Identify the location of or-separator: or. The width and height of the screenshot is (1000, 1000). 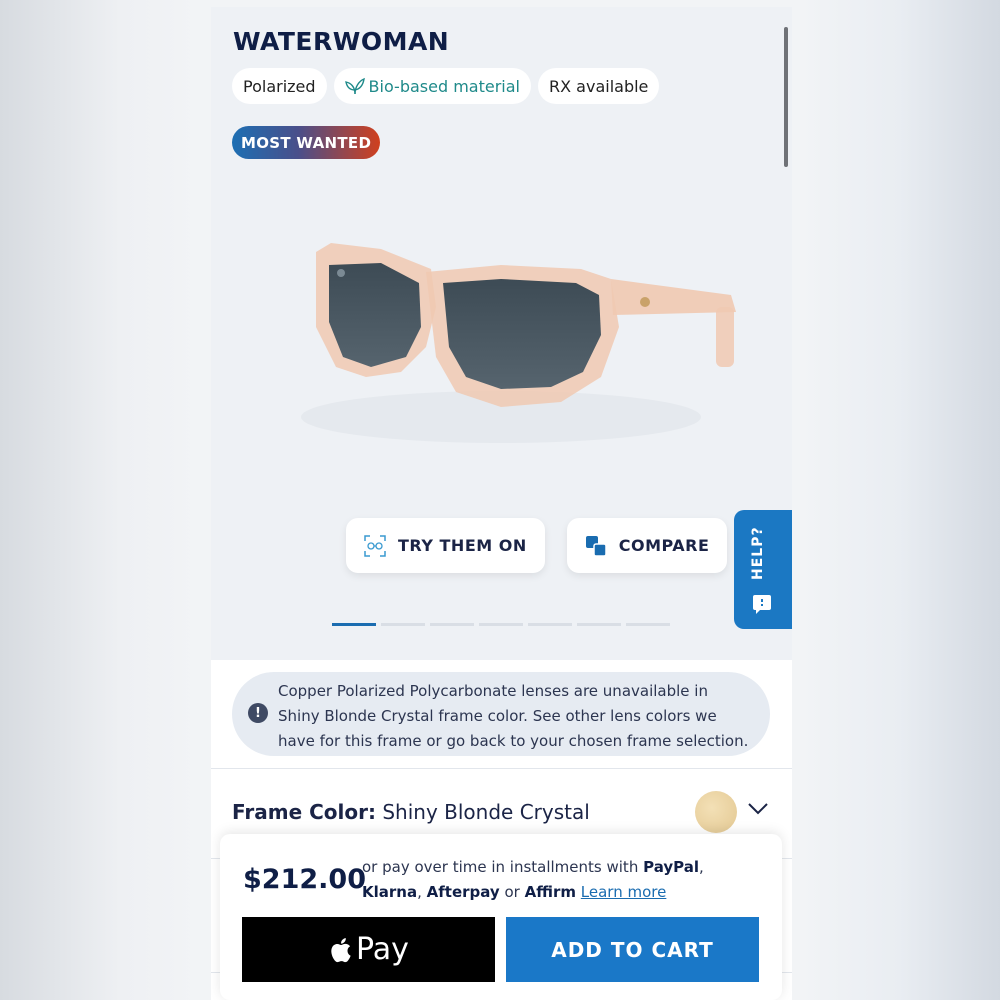
(512, 892).